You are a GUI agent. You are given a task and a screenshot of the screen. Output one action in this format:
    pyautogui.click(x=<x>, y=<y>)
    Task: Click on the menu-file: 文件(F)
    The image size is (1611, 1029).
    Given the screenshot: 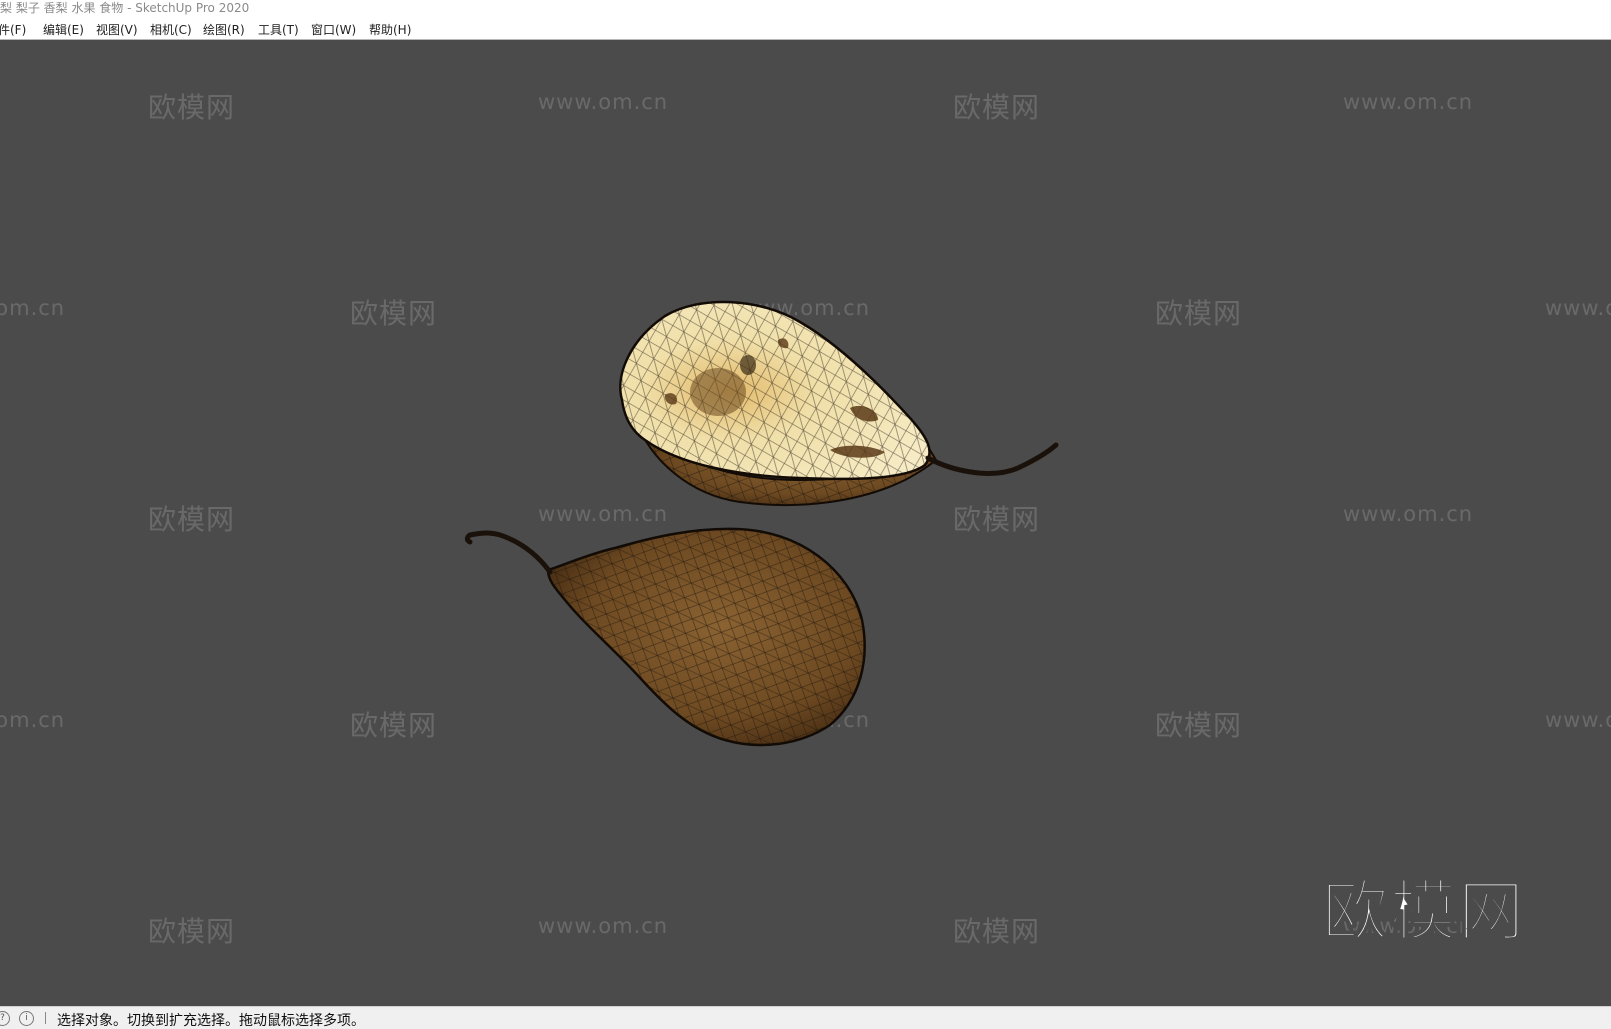 What is the action you would take?
    pyautogui.click(x=13, y=29)
    